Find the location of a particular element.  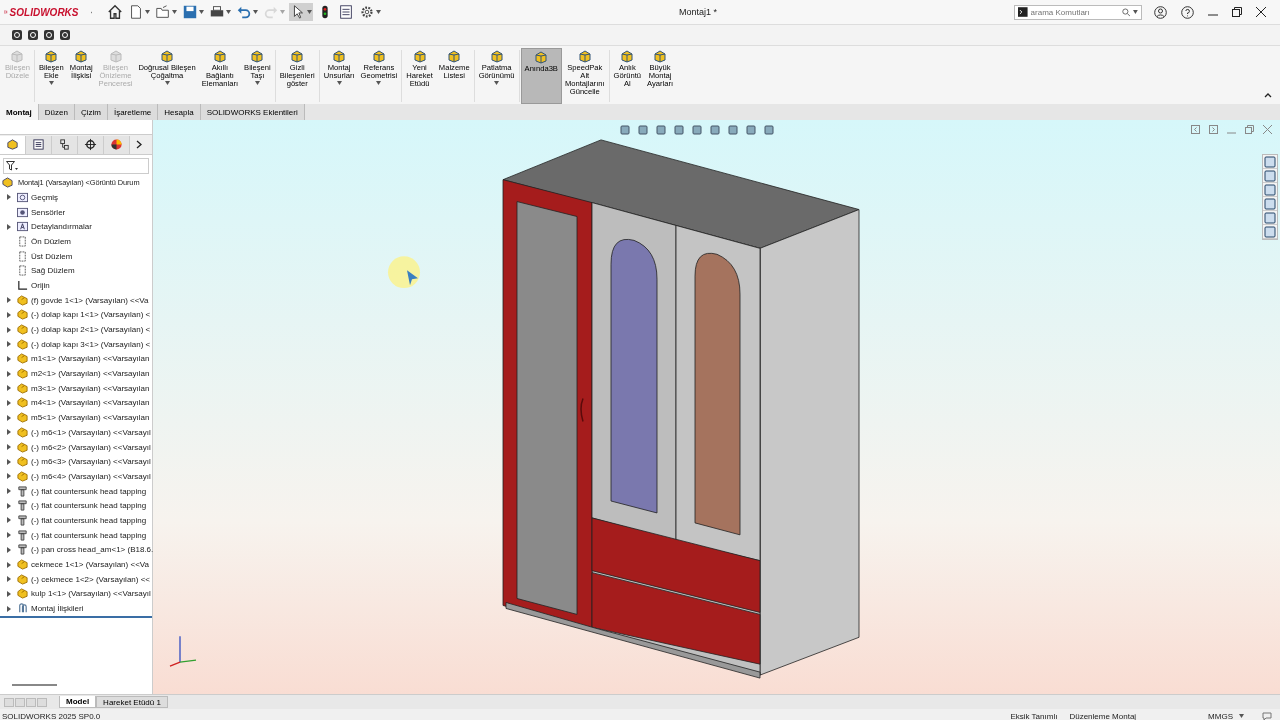

tree-item: (-) m6<2> (Varsayılan) <<Varsayıl is located at coordinates (91, 447).